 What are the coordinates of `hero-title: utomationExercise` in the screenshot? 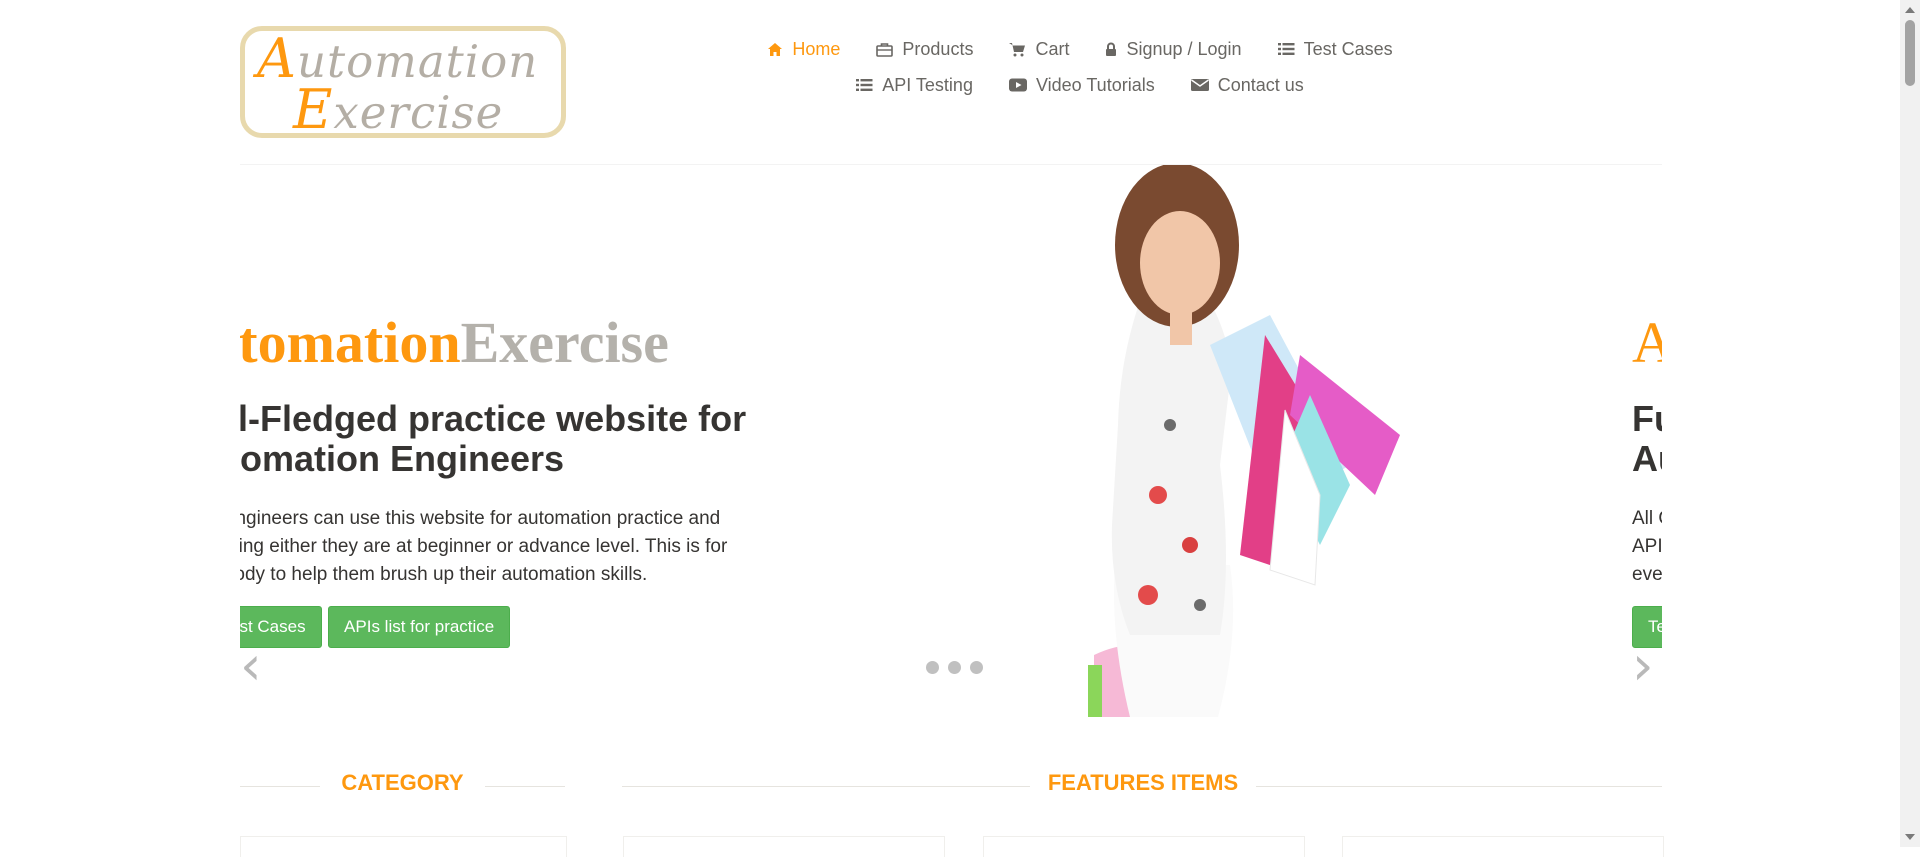 It's located at (454, 342).